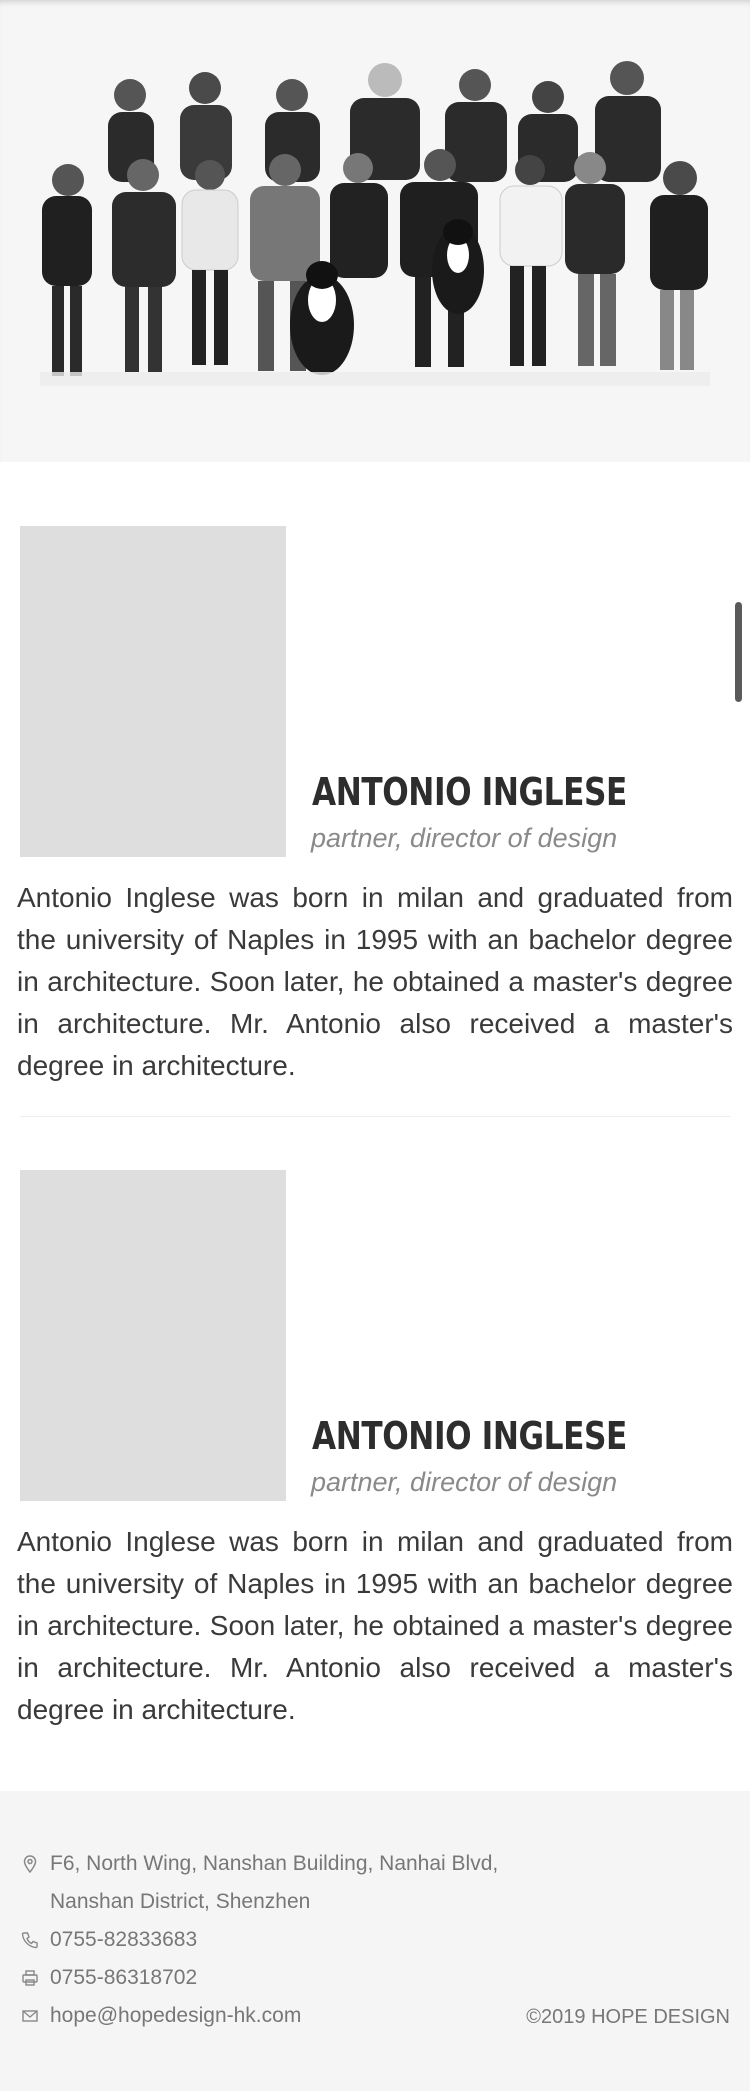  I want to click on scrollbar-thumb, so click(738, 652).